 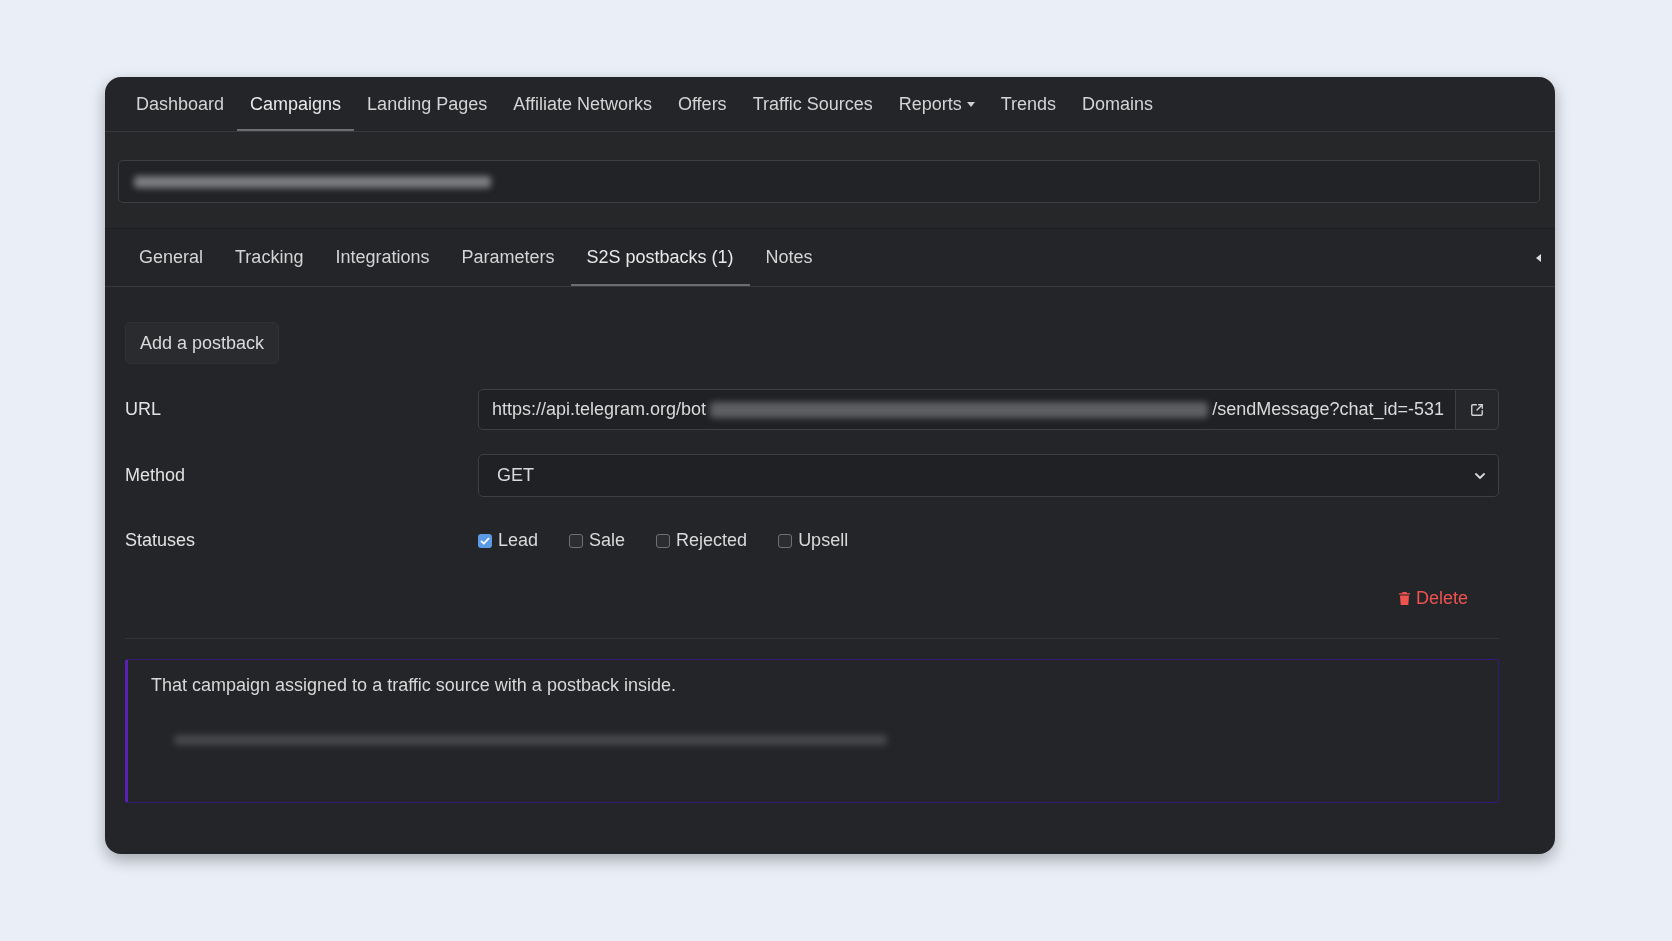 What do you see at coordinates (156, 475) in the screenshot?
I see `field-label: Method` at bounding box center [156, 475].